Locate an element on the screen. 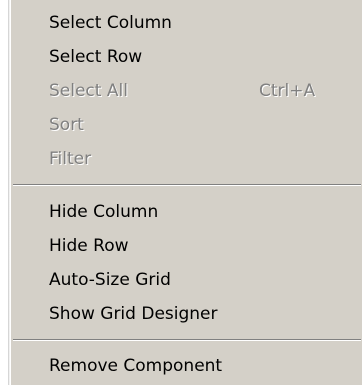 Image resolution: width=362 pixels, height=385 pixels. menu-item-label: Auto-Size Grid is located at coordinates (110, 280).